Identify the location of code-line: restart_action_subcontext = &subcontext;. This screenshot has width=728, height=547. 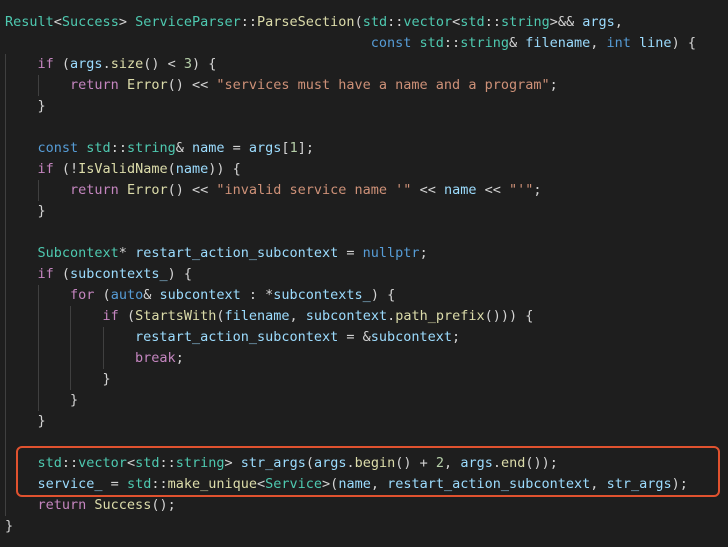
(232, 337).